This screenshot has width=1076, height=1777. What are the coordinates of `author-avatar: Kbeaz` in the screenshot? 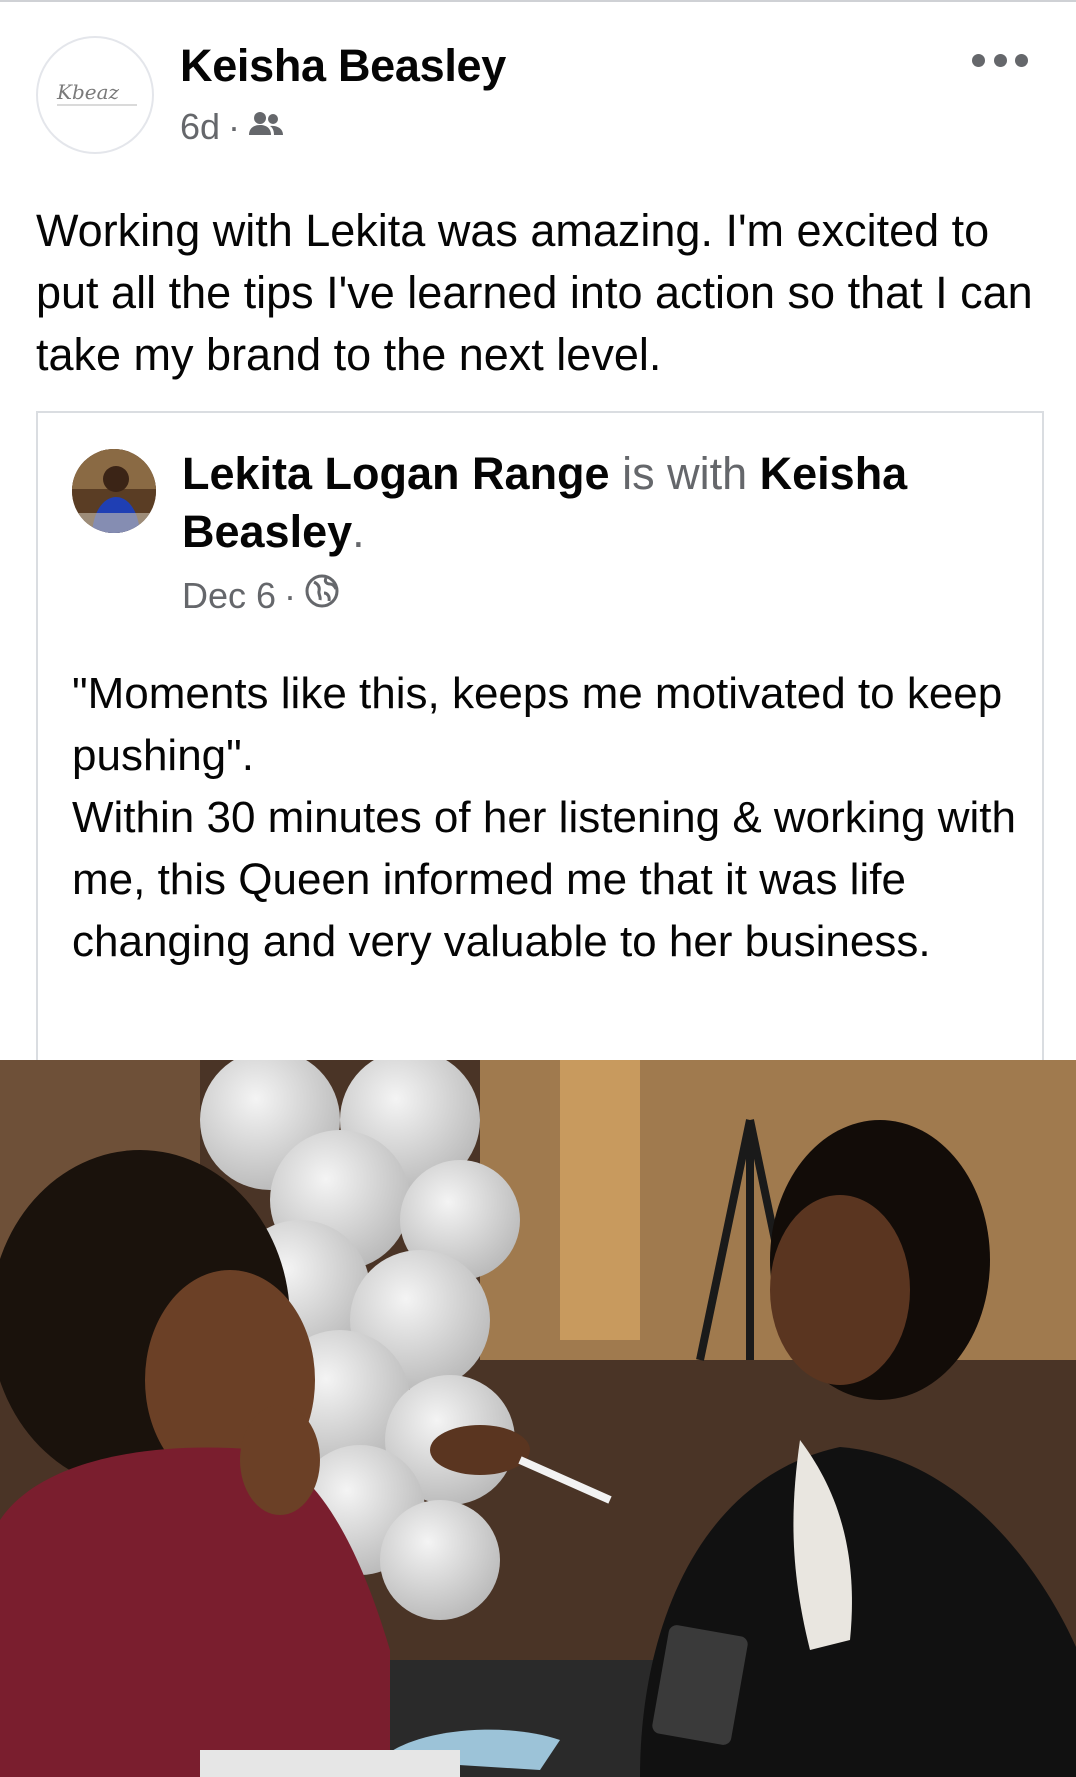 It's located at (95, 95).